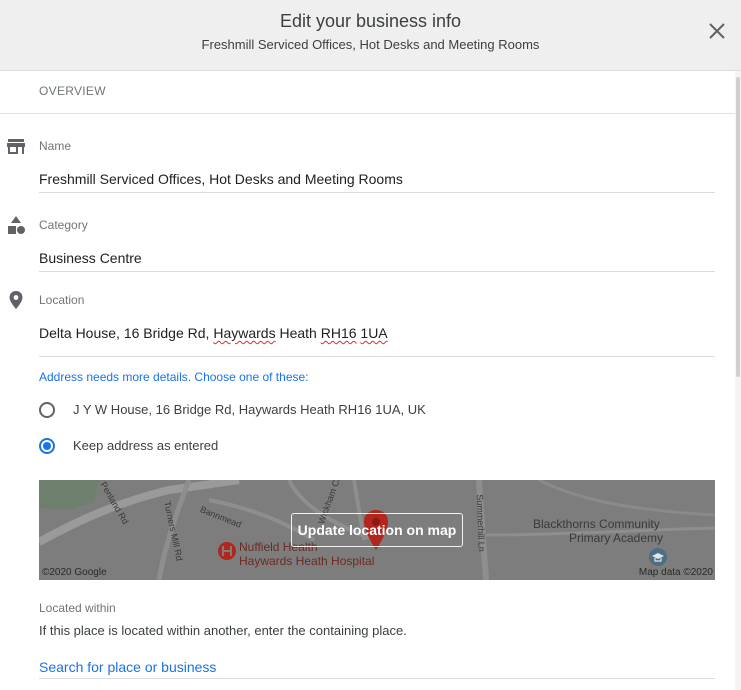 Image resolution: width=741 pixels, height=690 pixels. What do you see at coordinates (55, 146) in the screenshot?
I see `name-label: Name` at bounding box center [55, 146].